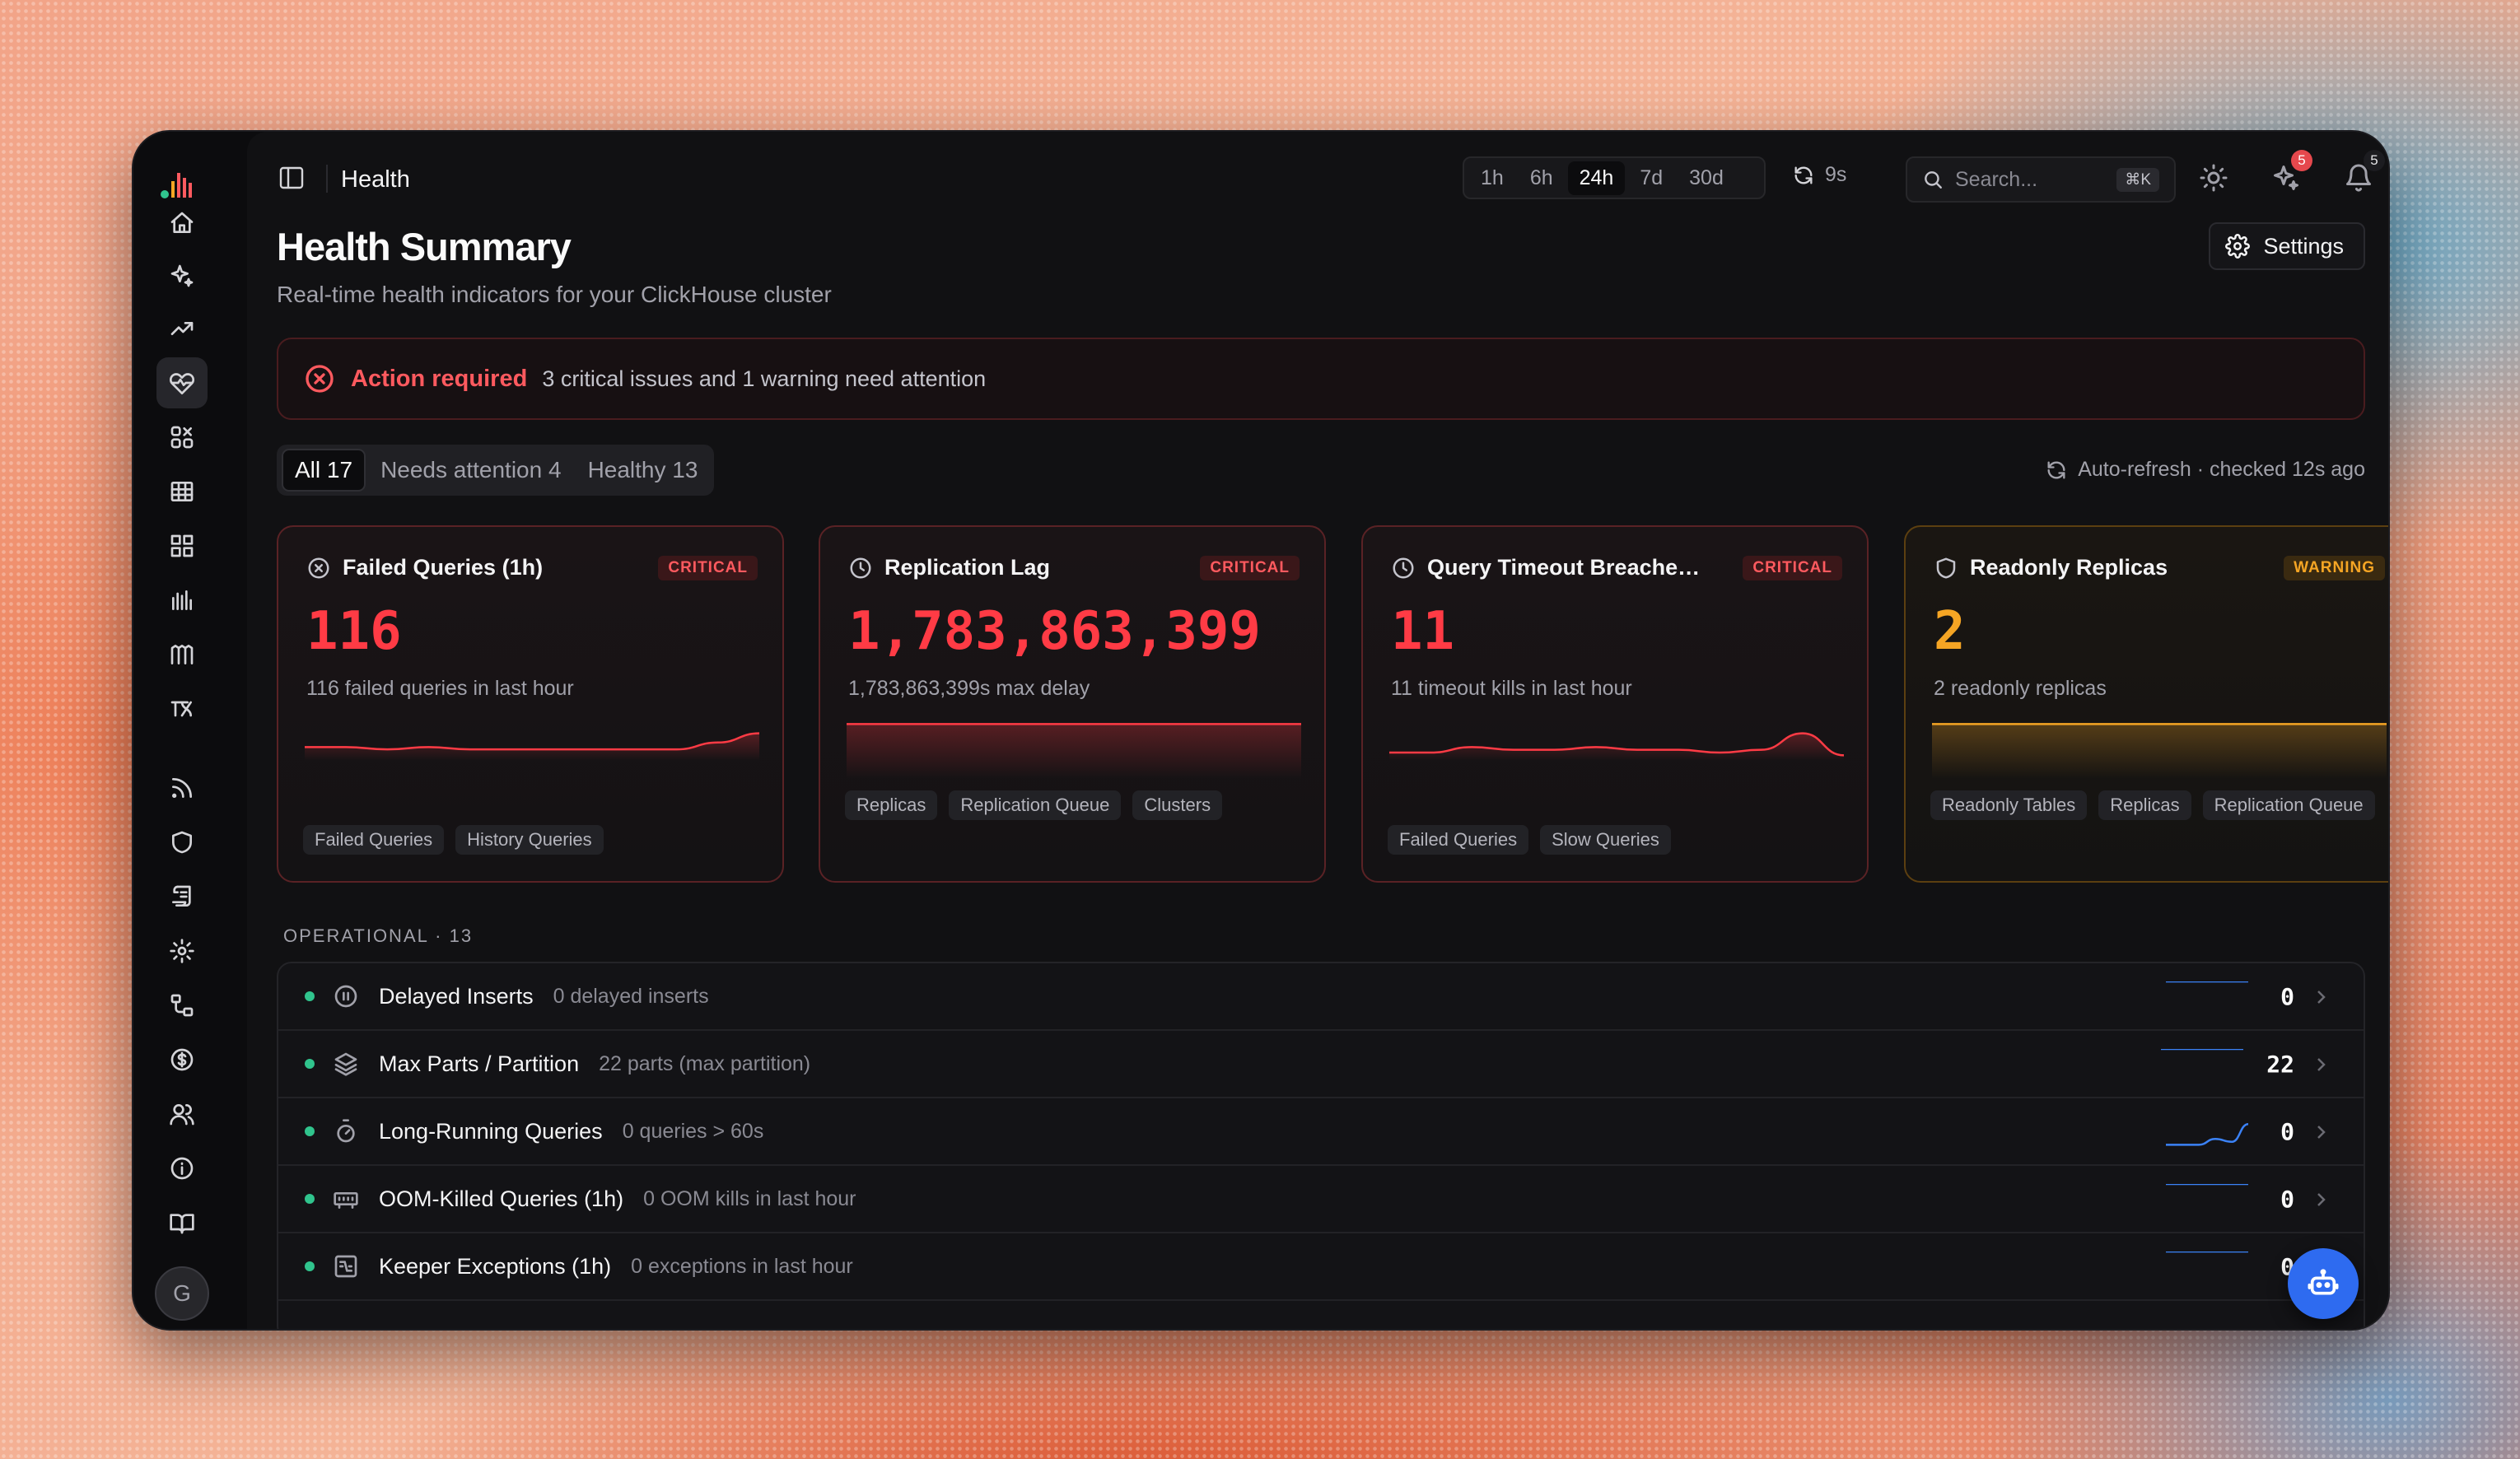 The height and width of the screenshot is (1459, 2520). I want to click on theme-toggle-button, so click(2215, 179).